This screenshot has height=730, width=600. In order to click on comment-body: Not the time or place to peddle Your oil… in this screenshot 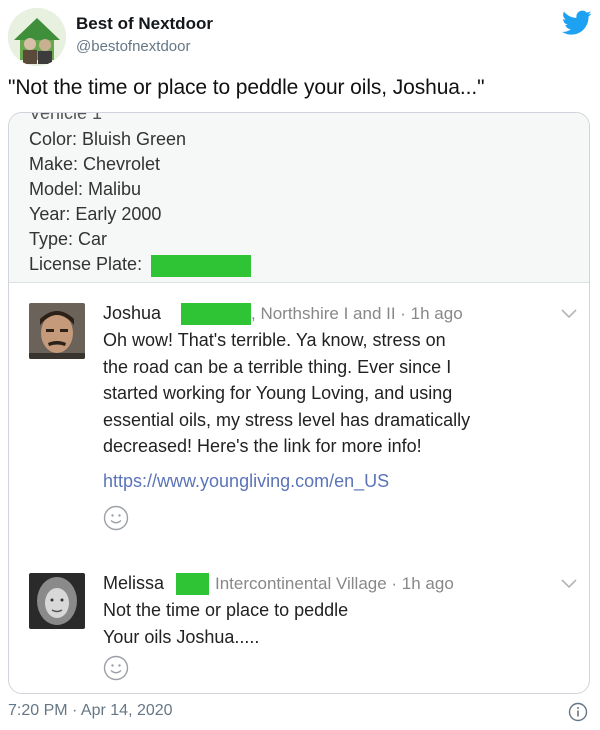, I will do `click(225, 623)`.